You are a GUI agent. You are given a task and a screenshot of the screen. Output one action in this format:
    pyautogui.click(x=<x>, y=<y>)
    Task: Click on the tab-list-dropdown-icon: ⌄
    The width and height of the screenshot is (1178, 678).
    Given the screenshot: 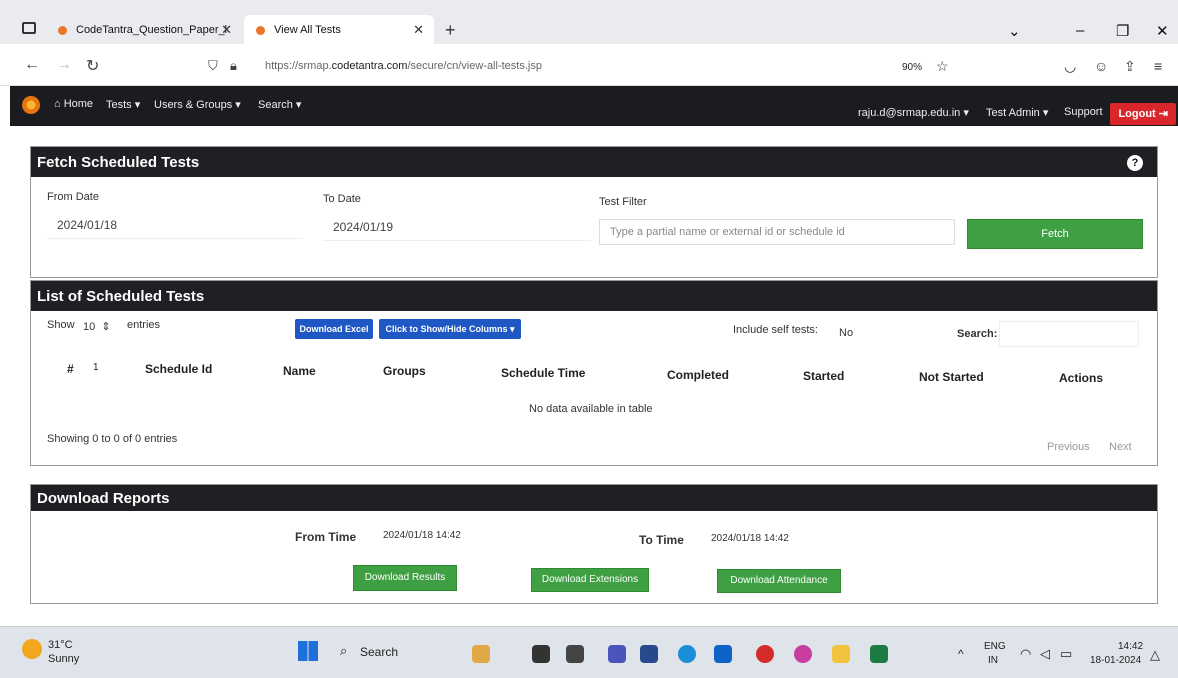 What is the action you would take?
    pyautogui.click(x=1014, y=31)
    